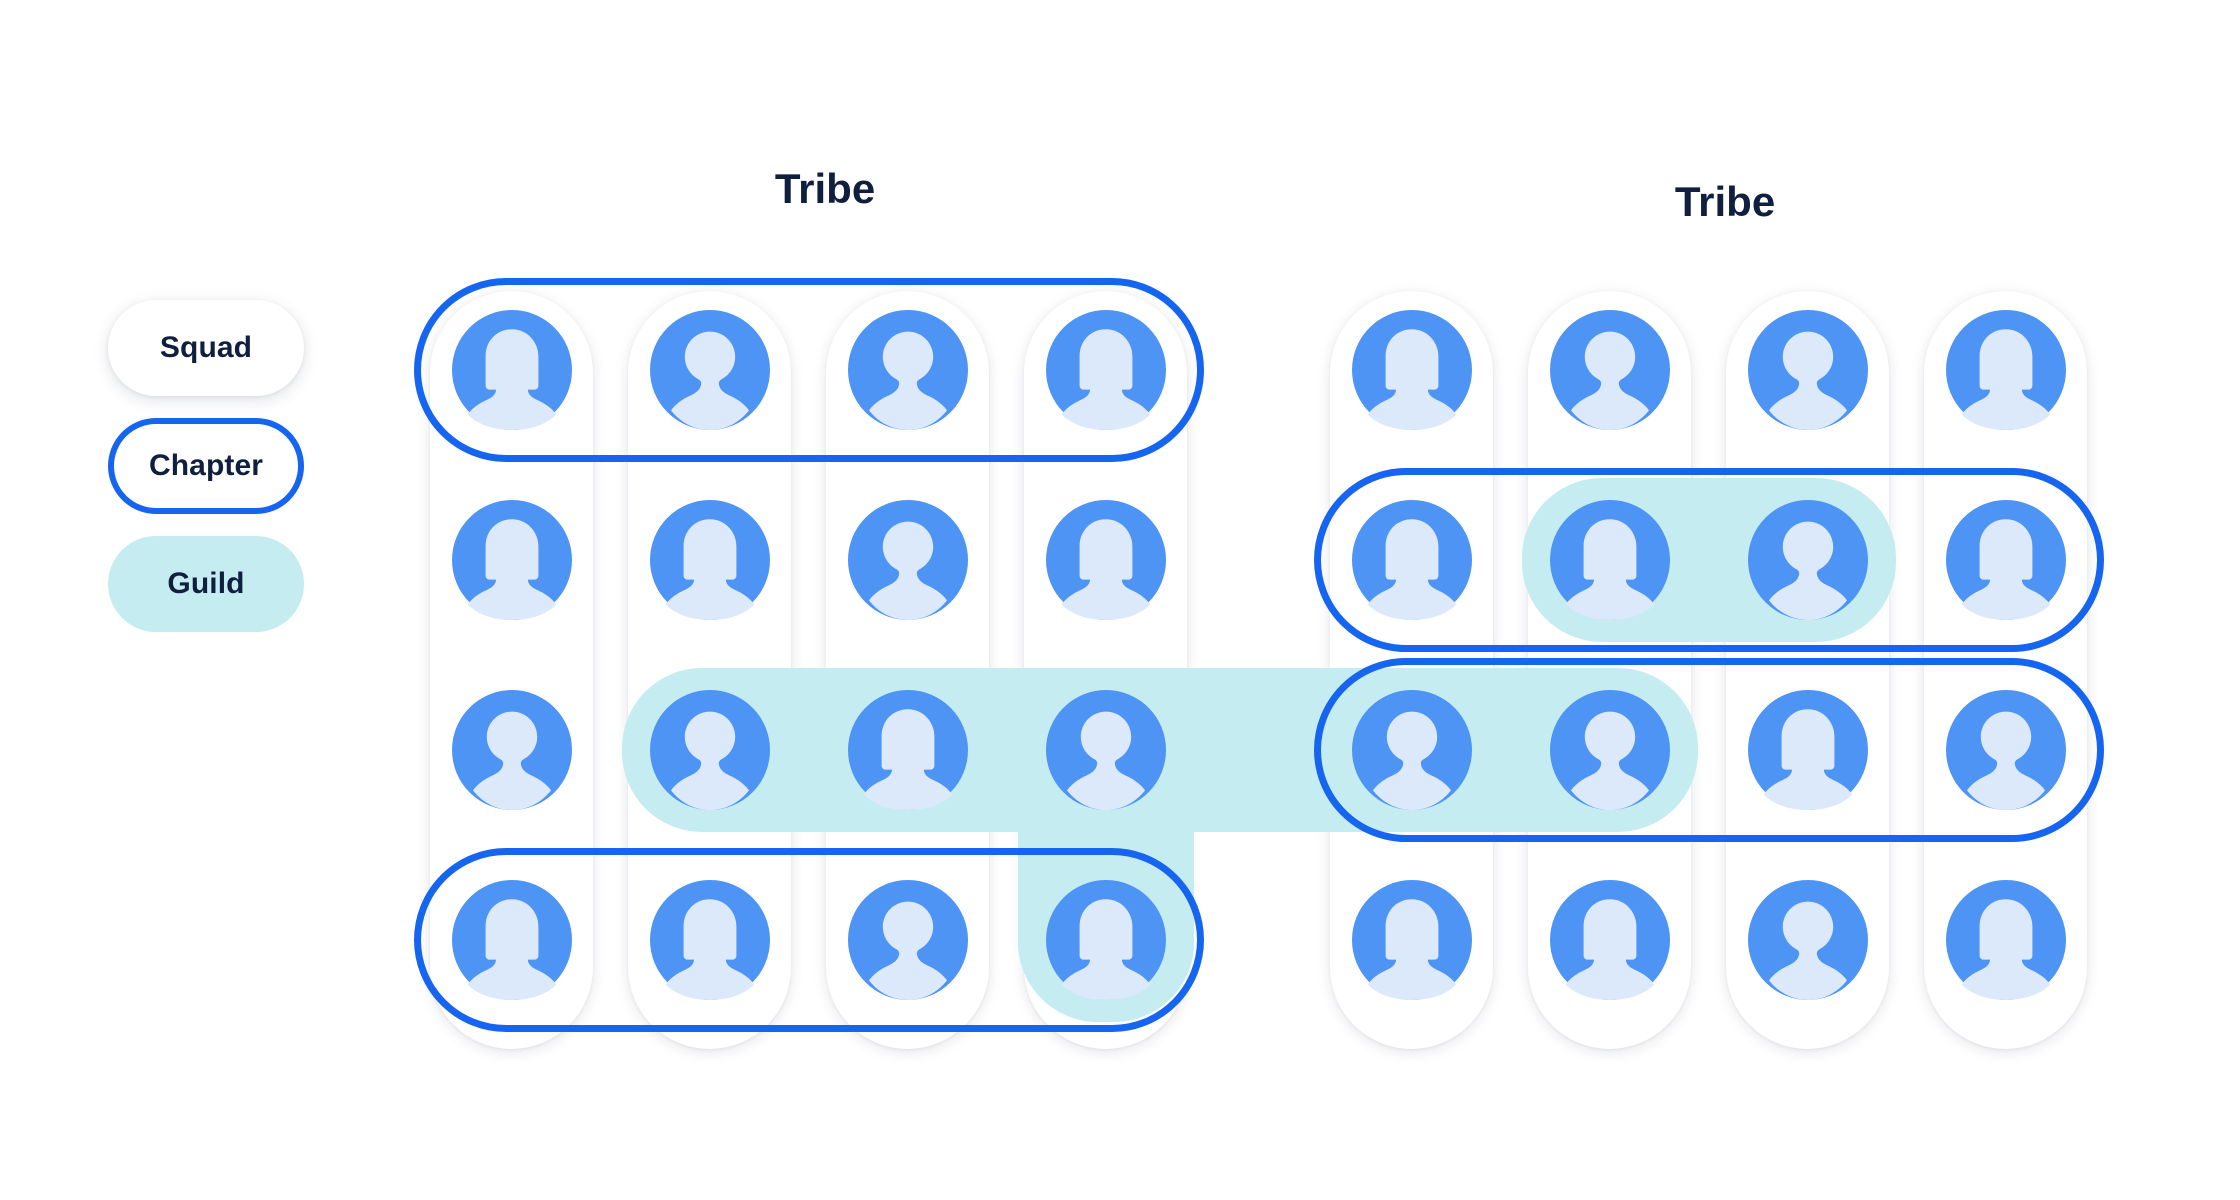  I want to click on legend-label-squad: Squad, so click(206, 347).